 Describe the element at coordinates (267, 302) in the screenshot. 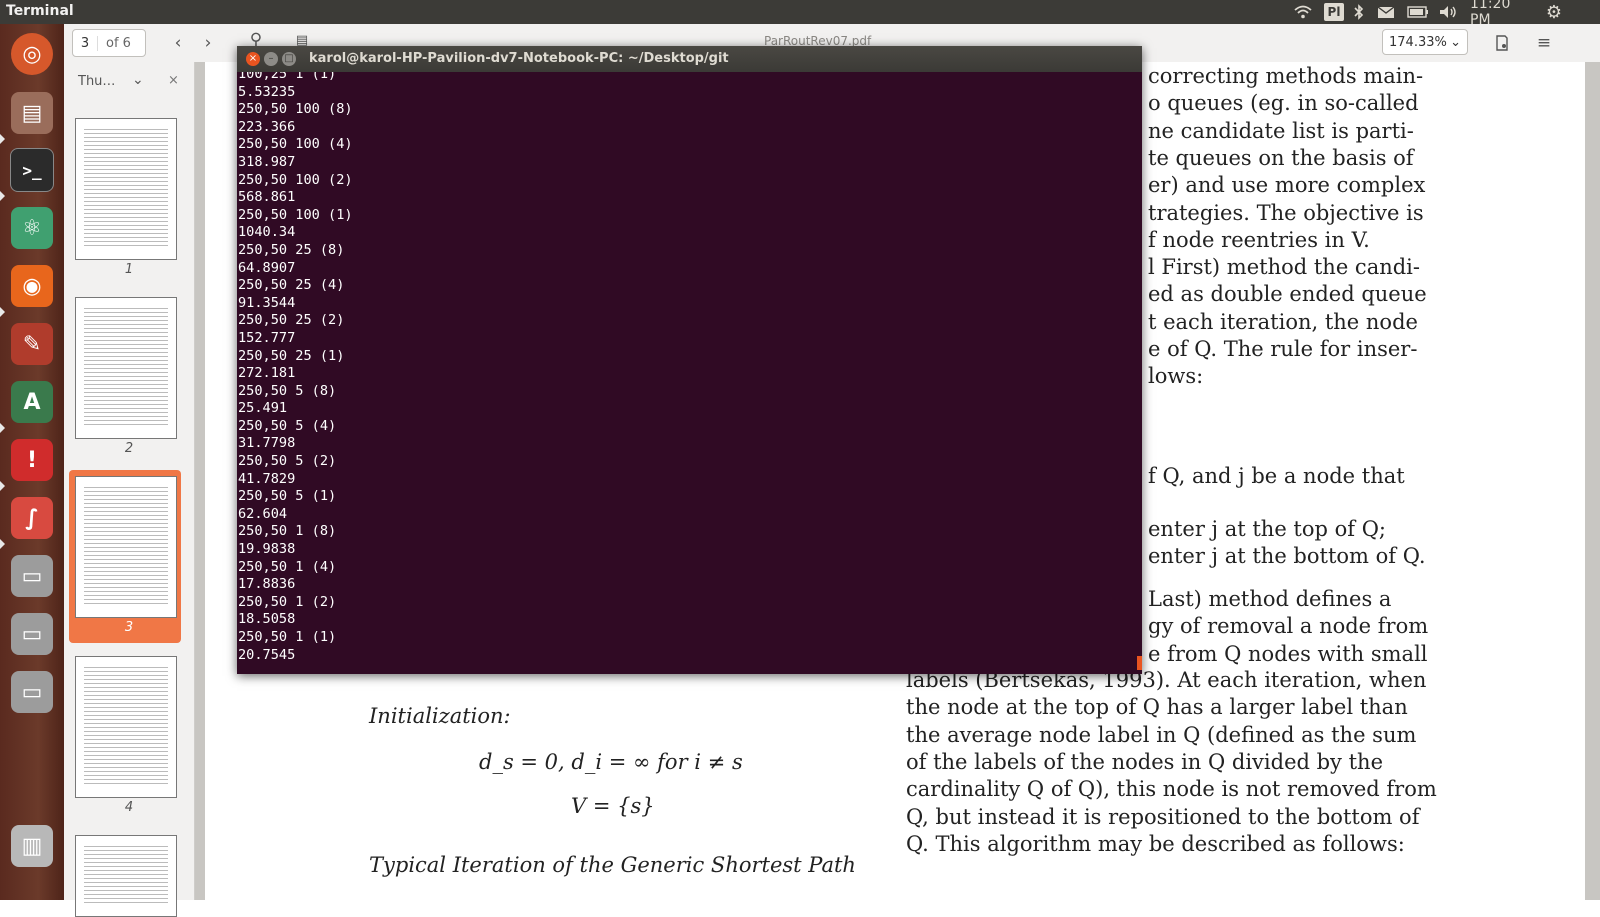

I see `terminal-line: 91.3544` at that location.